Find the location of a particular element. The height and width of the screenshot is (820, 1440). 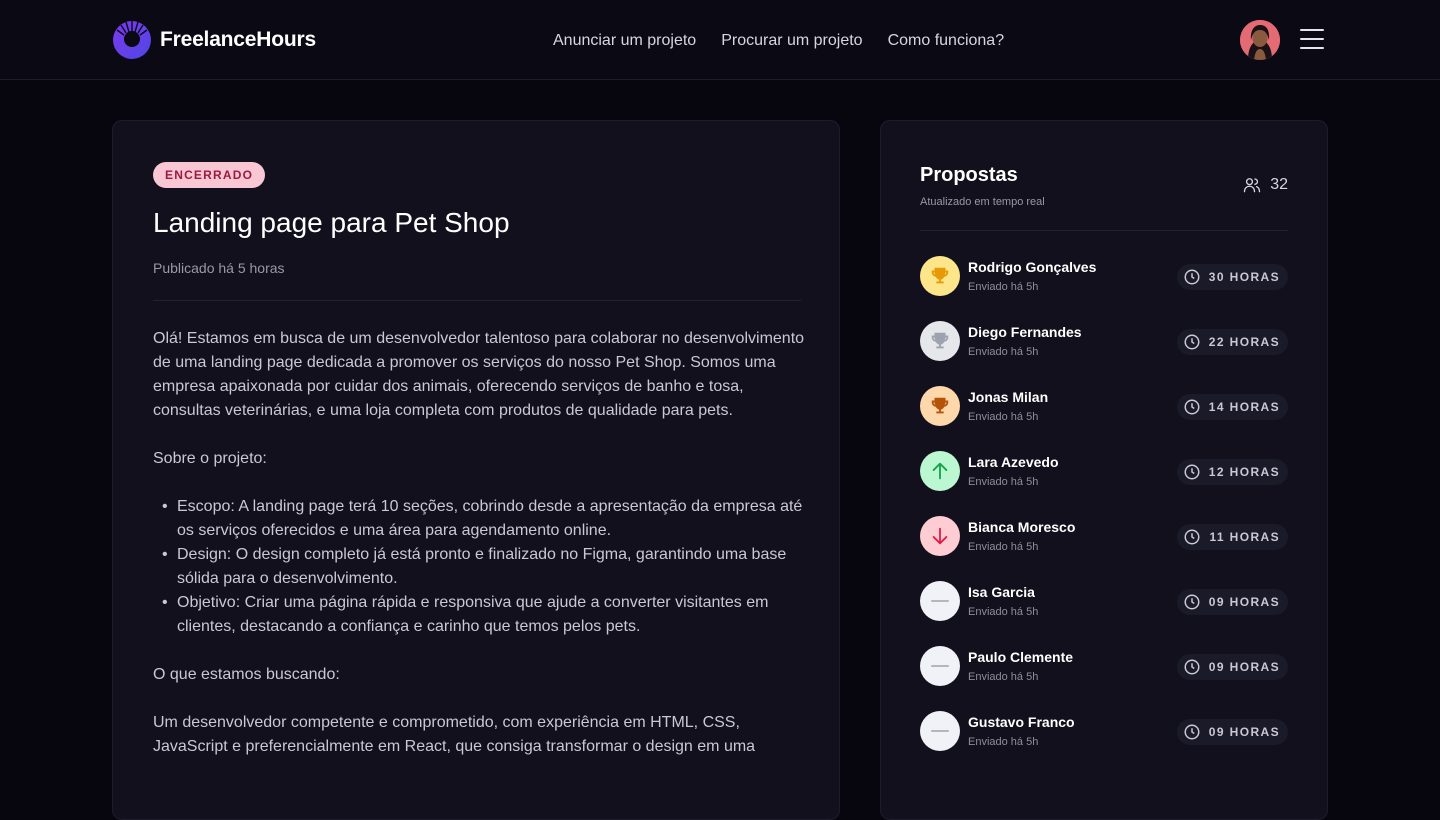

brand-logo: FreelanceHours is located at coordinates (214, 40).